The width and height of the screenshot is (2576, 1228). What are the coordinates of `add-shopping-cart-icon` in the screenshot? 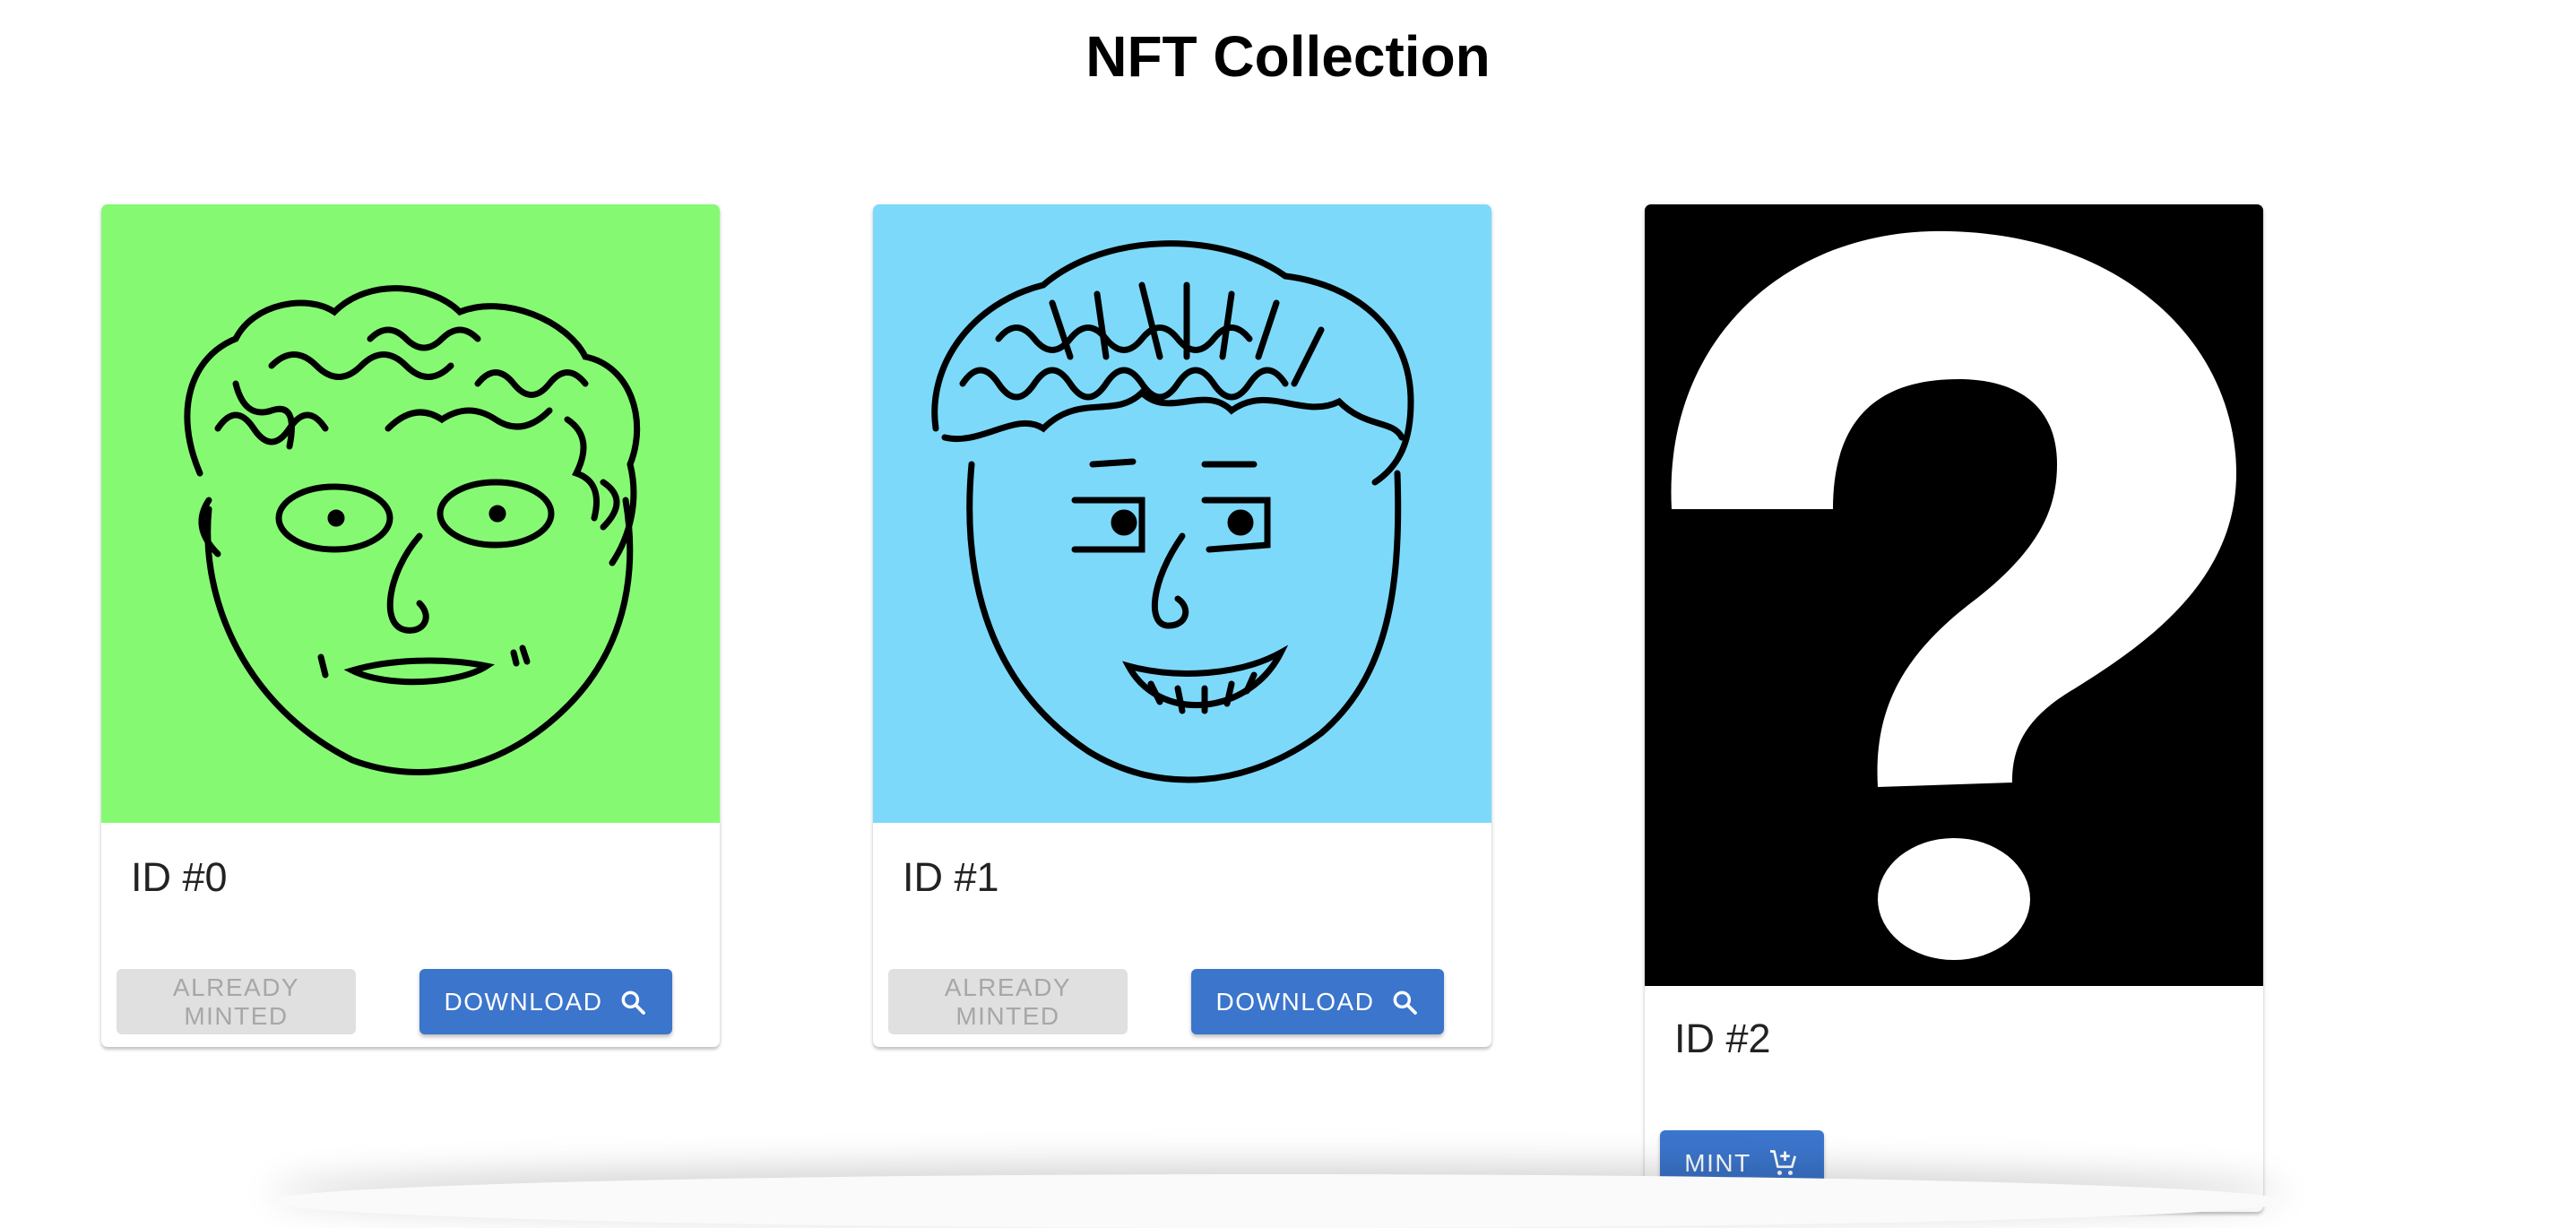 It's located at (1784, 1163).